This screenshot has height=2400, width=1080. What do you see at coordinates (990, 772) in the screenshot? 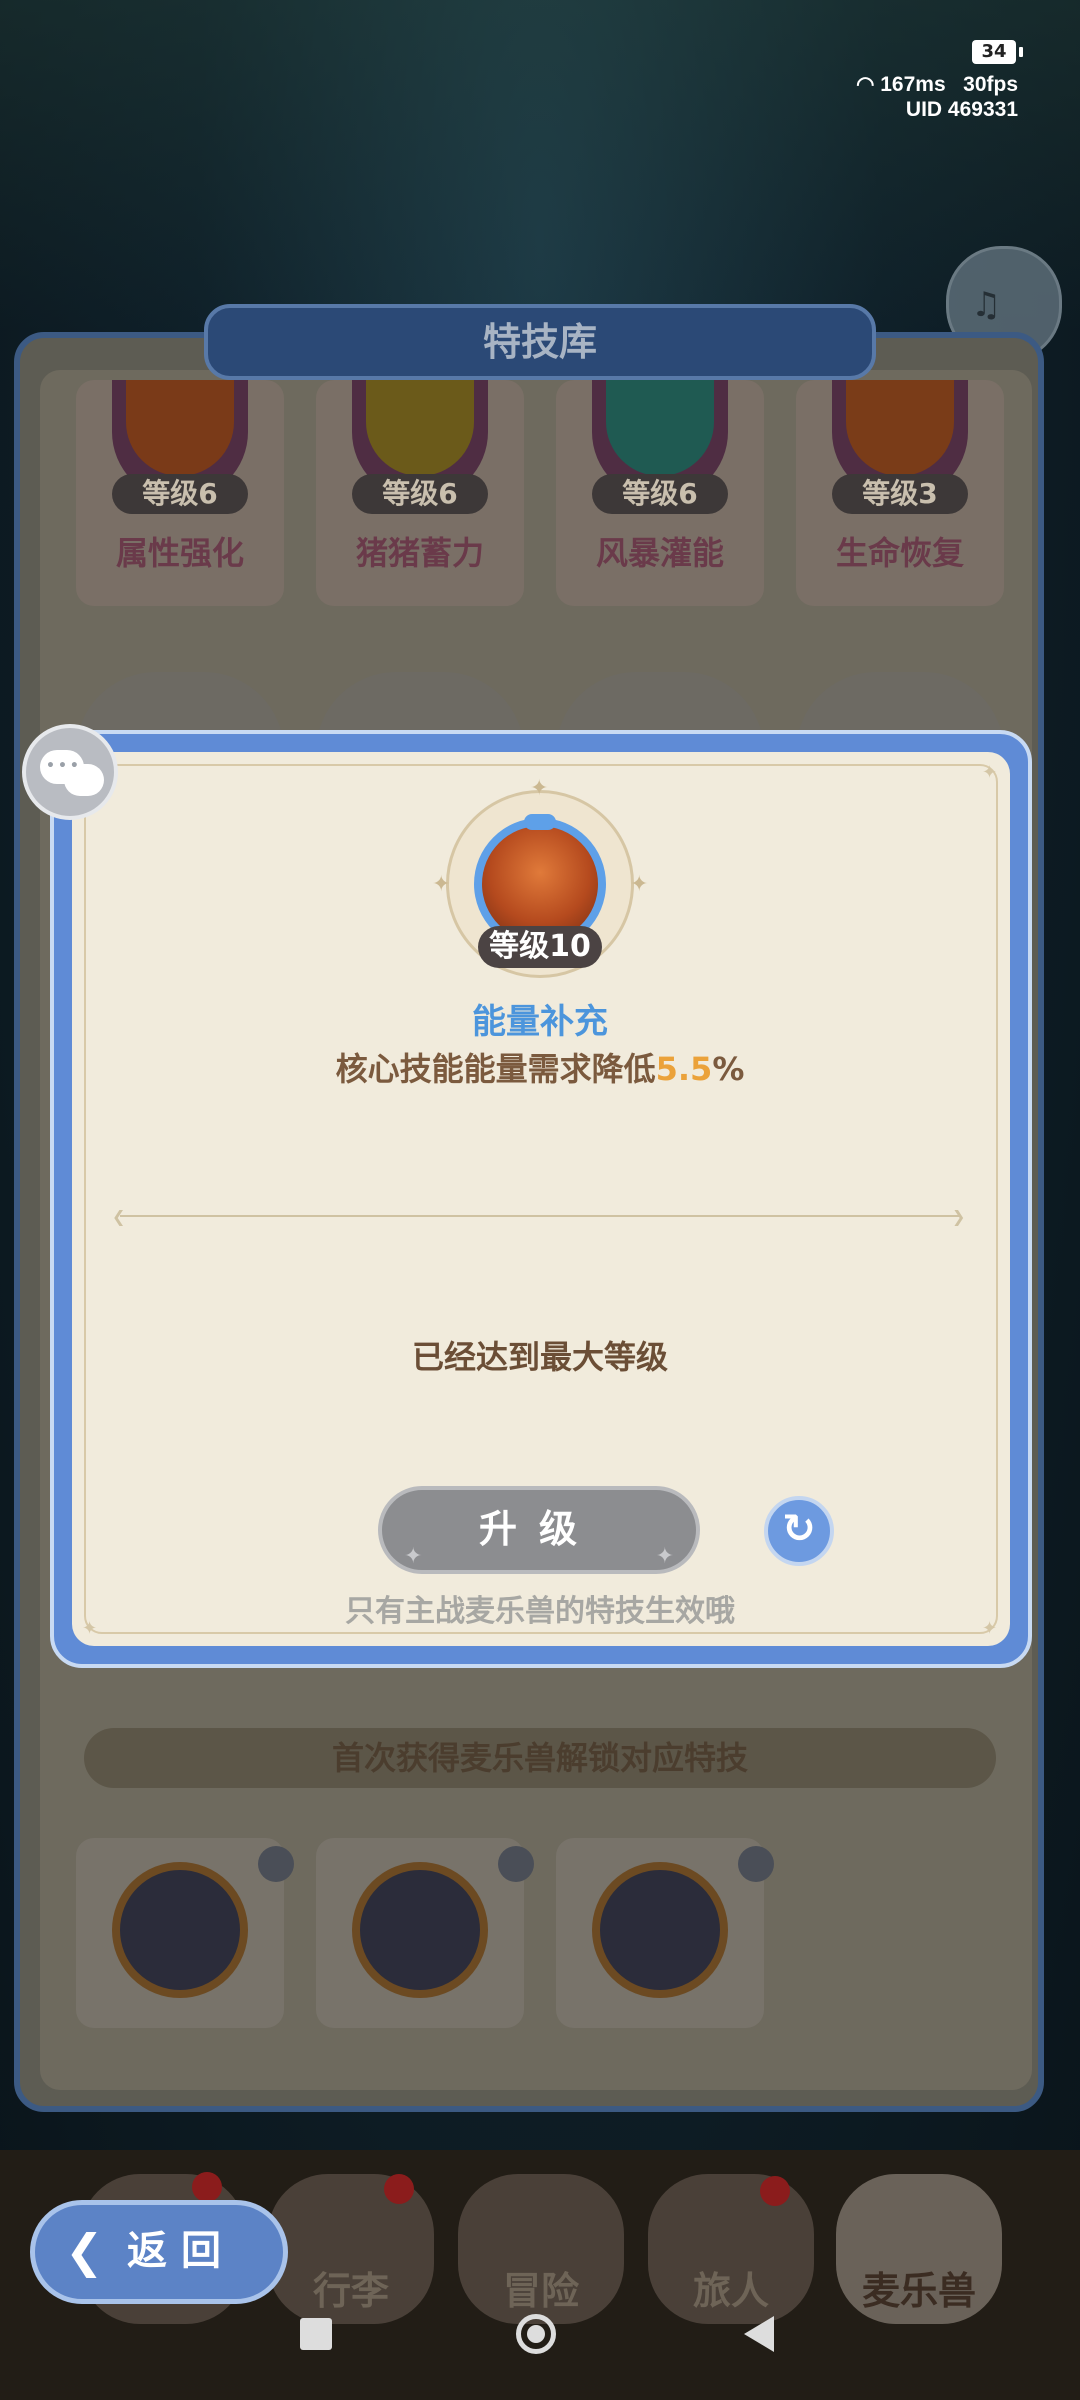
I see `corner-ornament: ✦` at bounding box center [990, 772].